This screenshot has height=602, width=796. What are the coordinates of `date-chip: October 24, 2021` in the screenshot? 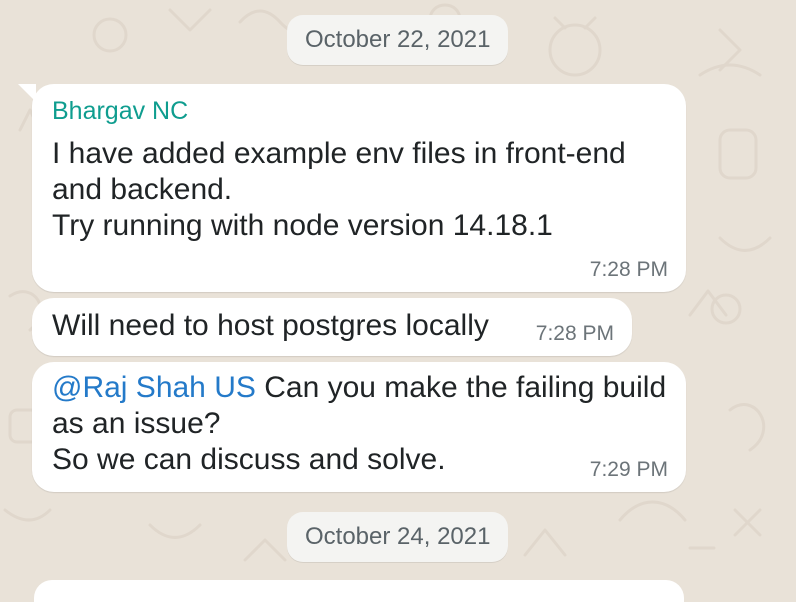 It's located at (398, 537).